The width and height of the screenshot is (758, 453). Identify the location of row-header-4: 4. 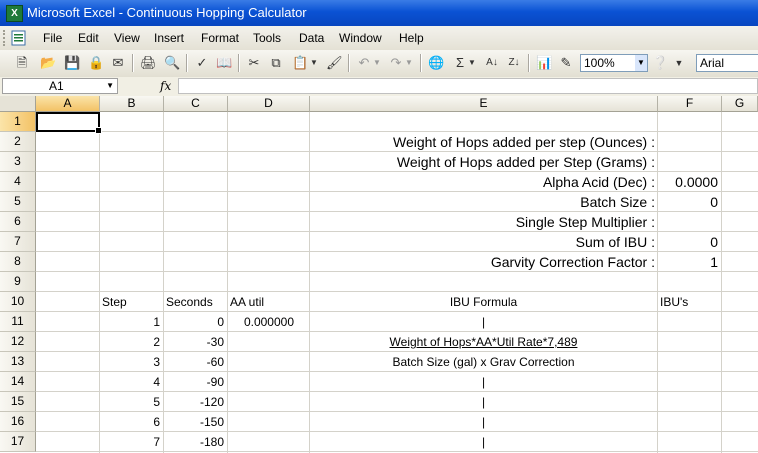
(18, 182).